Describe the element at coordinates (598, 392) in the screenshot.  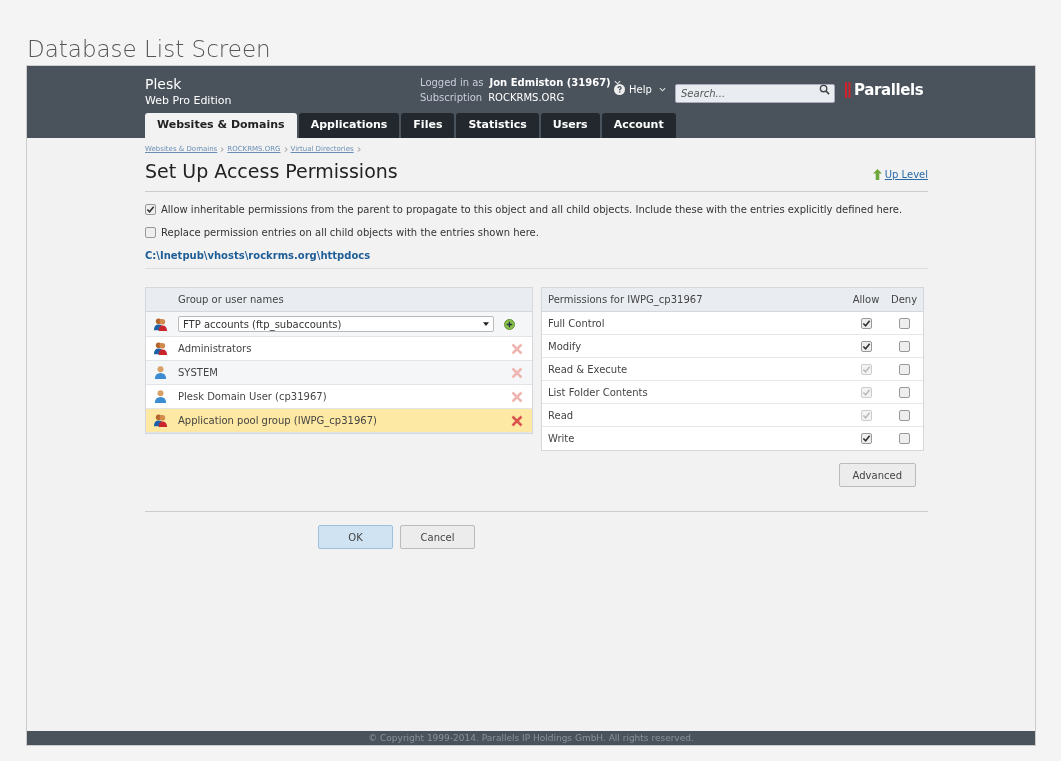
I see `permission-name: List Folder Contents` at that location.